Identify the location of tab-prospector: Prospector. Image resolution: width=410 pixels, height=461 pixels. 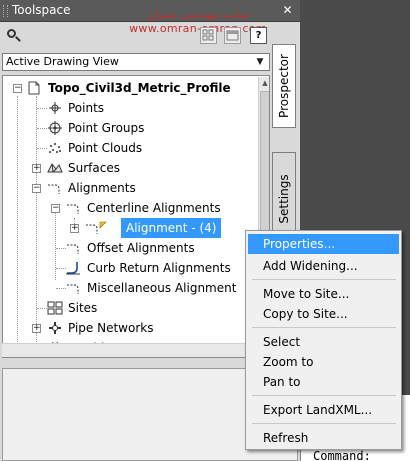
(284, 86).